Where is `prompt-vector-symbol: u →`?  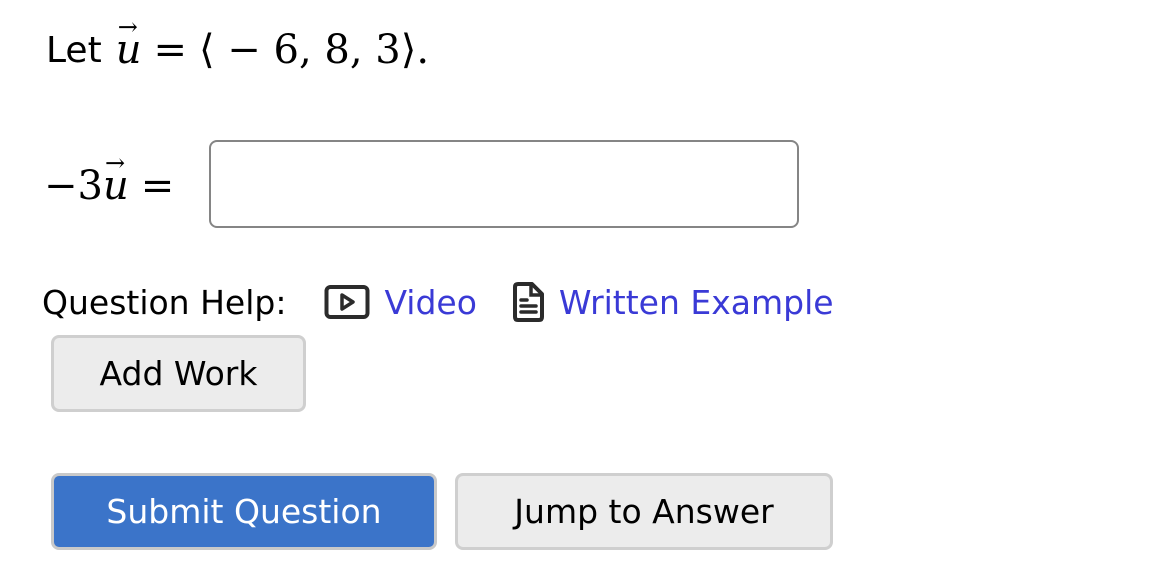
prompt-vector-symbol: u → is located at coordinates (116, 179).